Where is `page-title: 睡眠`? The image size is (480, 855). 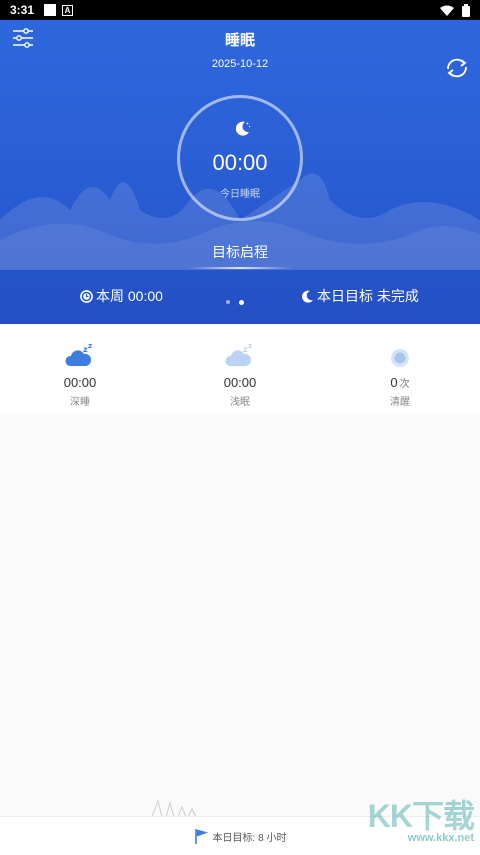
page-title: 睡眠 is located at coordinates (239, 40).